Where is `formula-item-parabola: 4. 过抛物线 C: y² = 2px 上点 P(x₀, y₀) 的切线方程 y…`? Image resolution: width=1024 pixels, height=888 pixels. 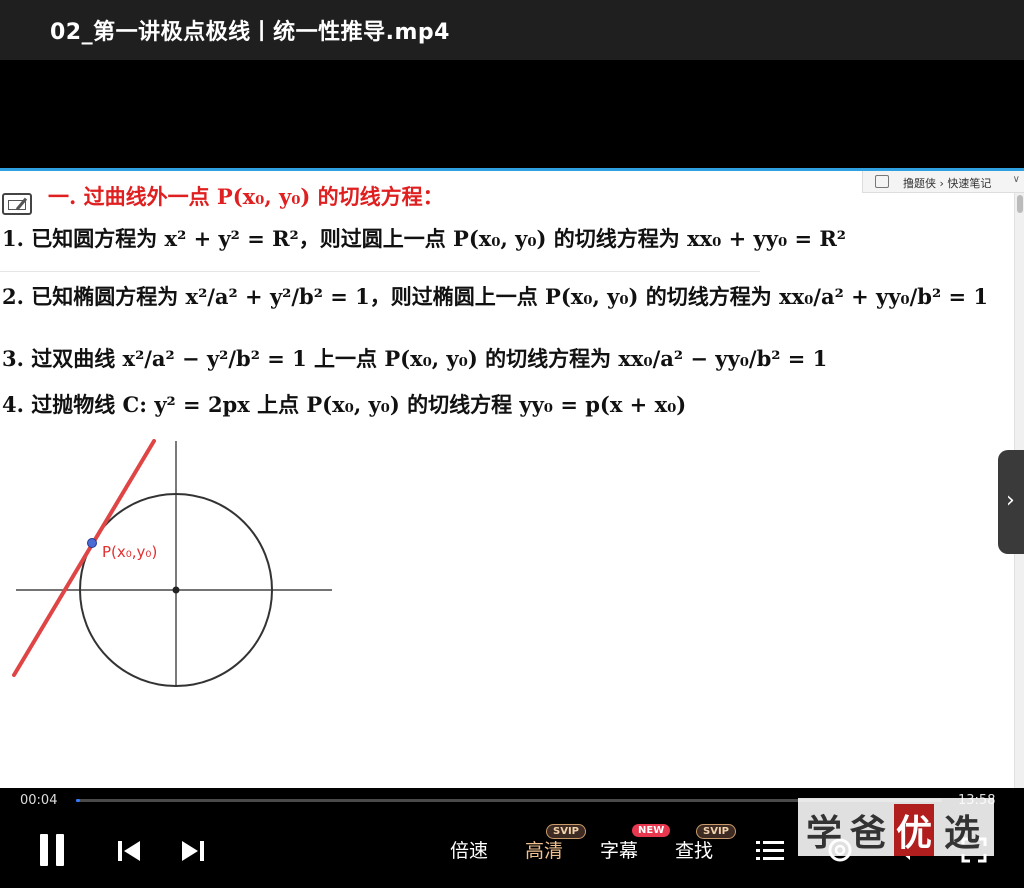 formula-item-parabola: 4. 过抛物线 C: y² = 2px 上点 P(x₀, y₀) 的切线方程 y… is located at coordinates (344, 404).